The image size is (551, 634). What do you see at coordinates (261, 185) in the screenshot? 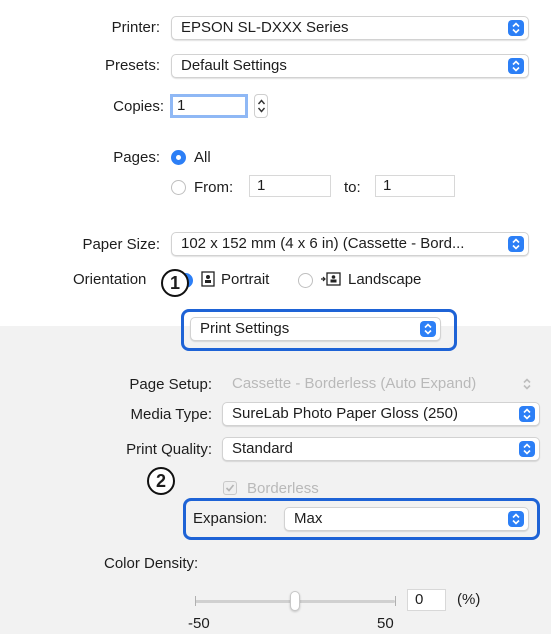
I see `pages-from-value: 1` at bounding box center [261, 185].